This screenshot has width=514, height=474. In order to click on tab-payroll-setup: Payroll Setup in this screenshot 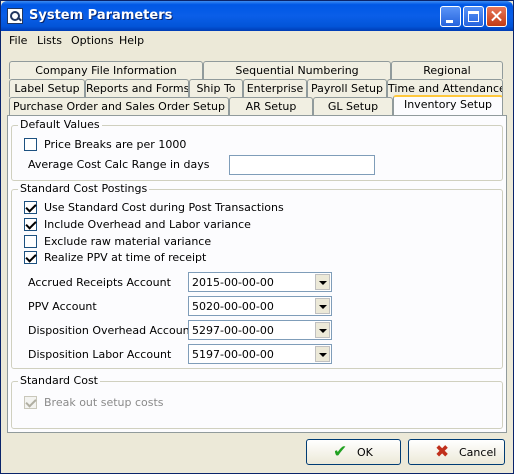, I will do `click(347, 88)`.